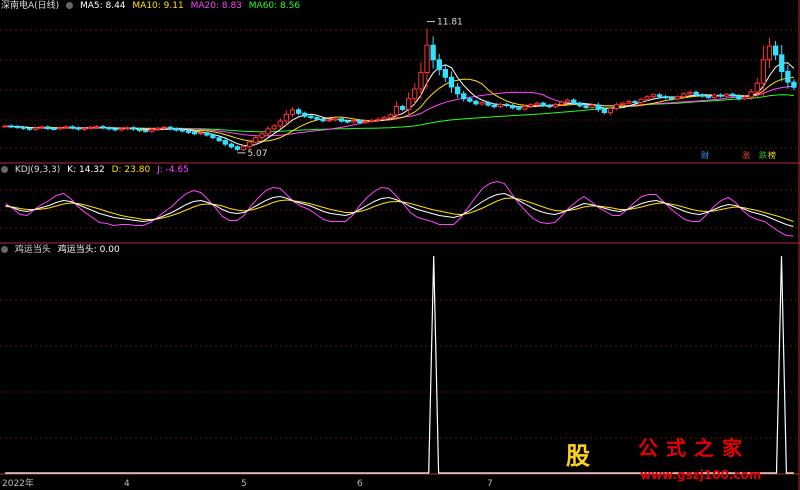  Describe the element at coordinates (257, 154) in the screenshot. I see `low-label: 5.07` at that location.